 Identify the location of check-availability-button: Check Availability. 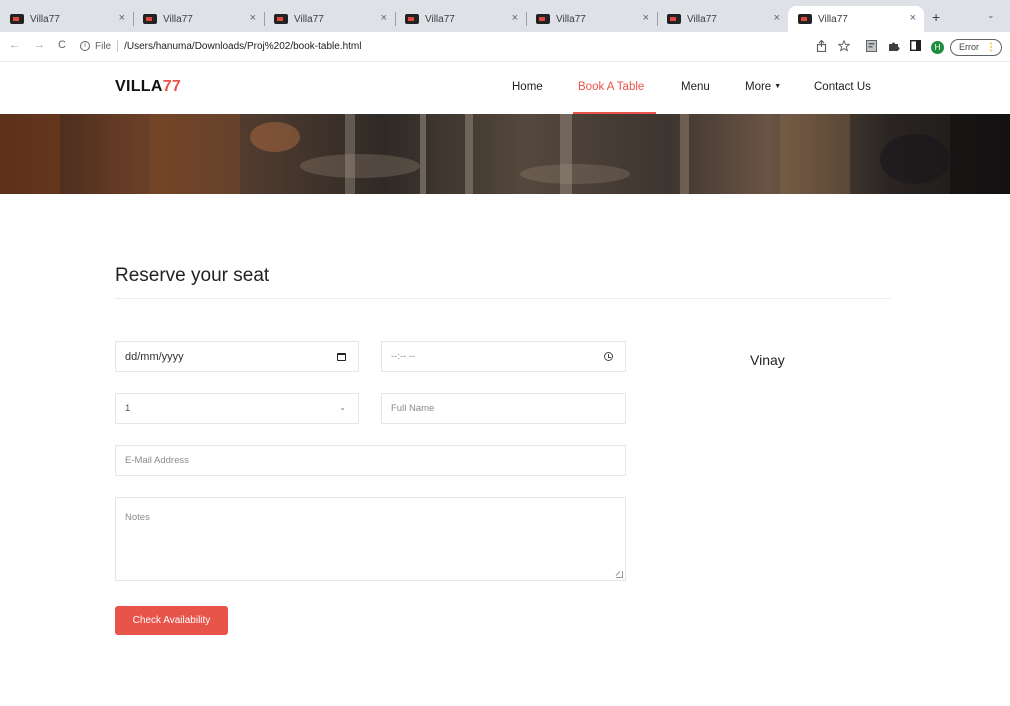
(171, 620).